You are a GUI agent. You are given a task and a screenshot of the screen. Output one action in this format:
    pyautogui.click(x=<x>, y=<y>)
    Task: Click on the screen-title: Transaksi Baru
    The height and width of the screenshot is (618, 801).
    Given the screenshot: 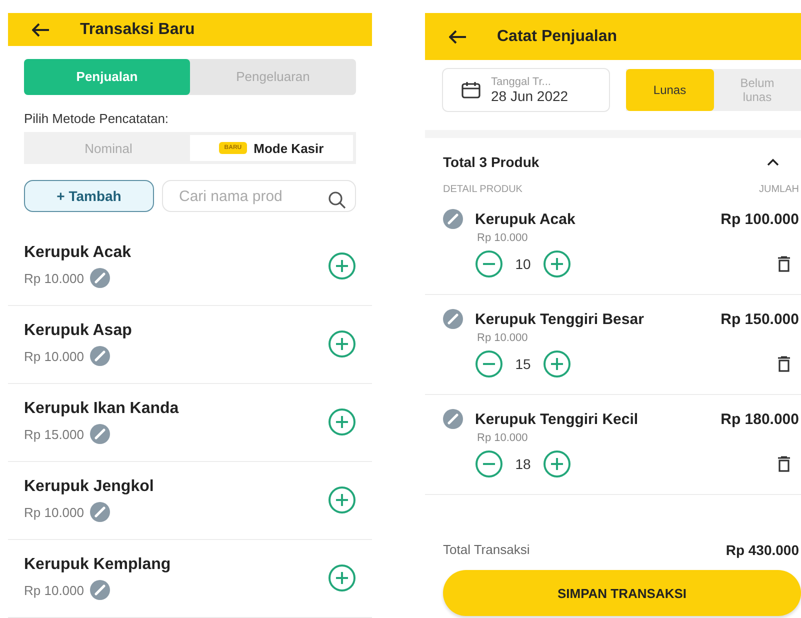 What is the action you would take?
    pyautogui.click(x=137, y=29)
    